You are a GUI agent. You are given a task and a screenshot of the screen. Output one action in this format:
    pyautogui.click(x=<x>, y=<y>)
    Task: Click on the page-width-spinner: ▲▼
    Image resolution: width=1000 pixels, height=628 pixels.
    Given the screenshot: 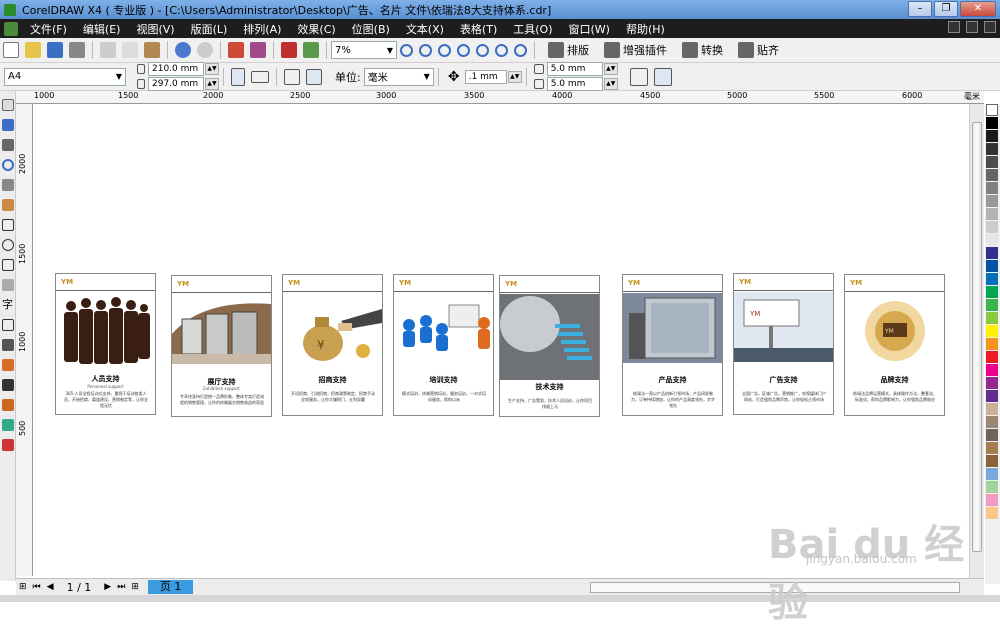 What is the action you would take?
    pyautogui.click(x=212, y=69)
    